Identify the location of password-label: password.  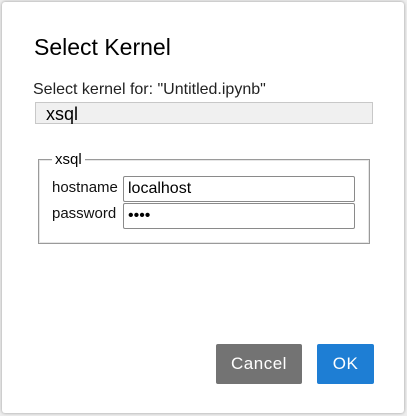
(84, 213).